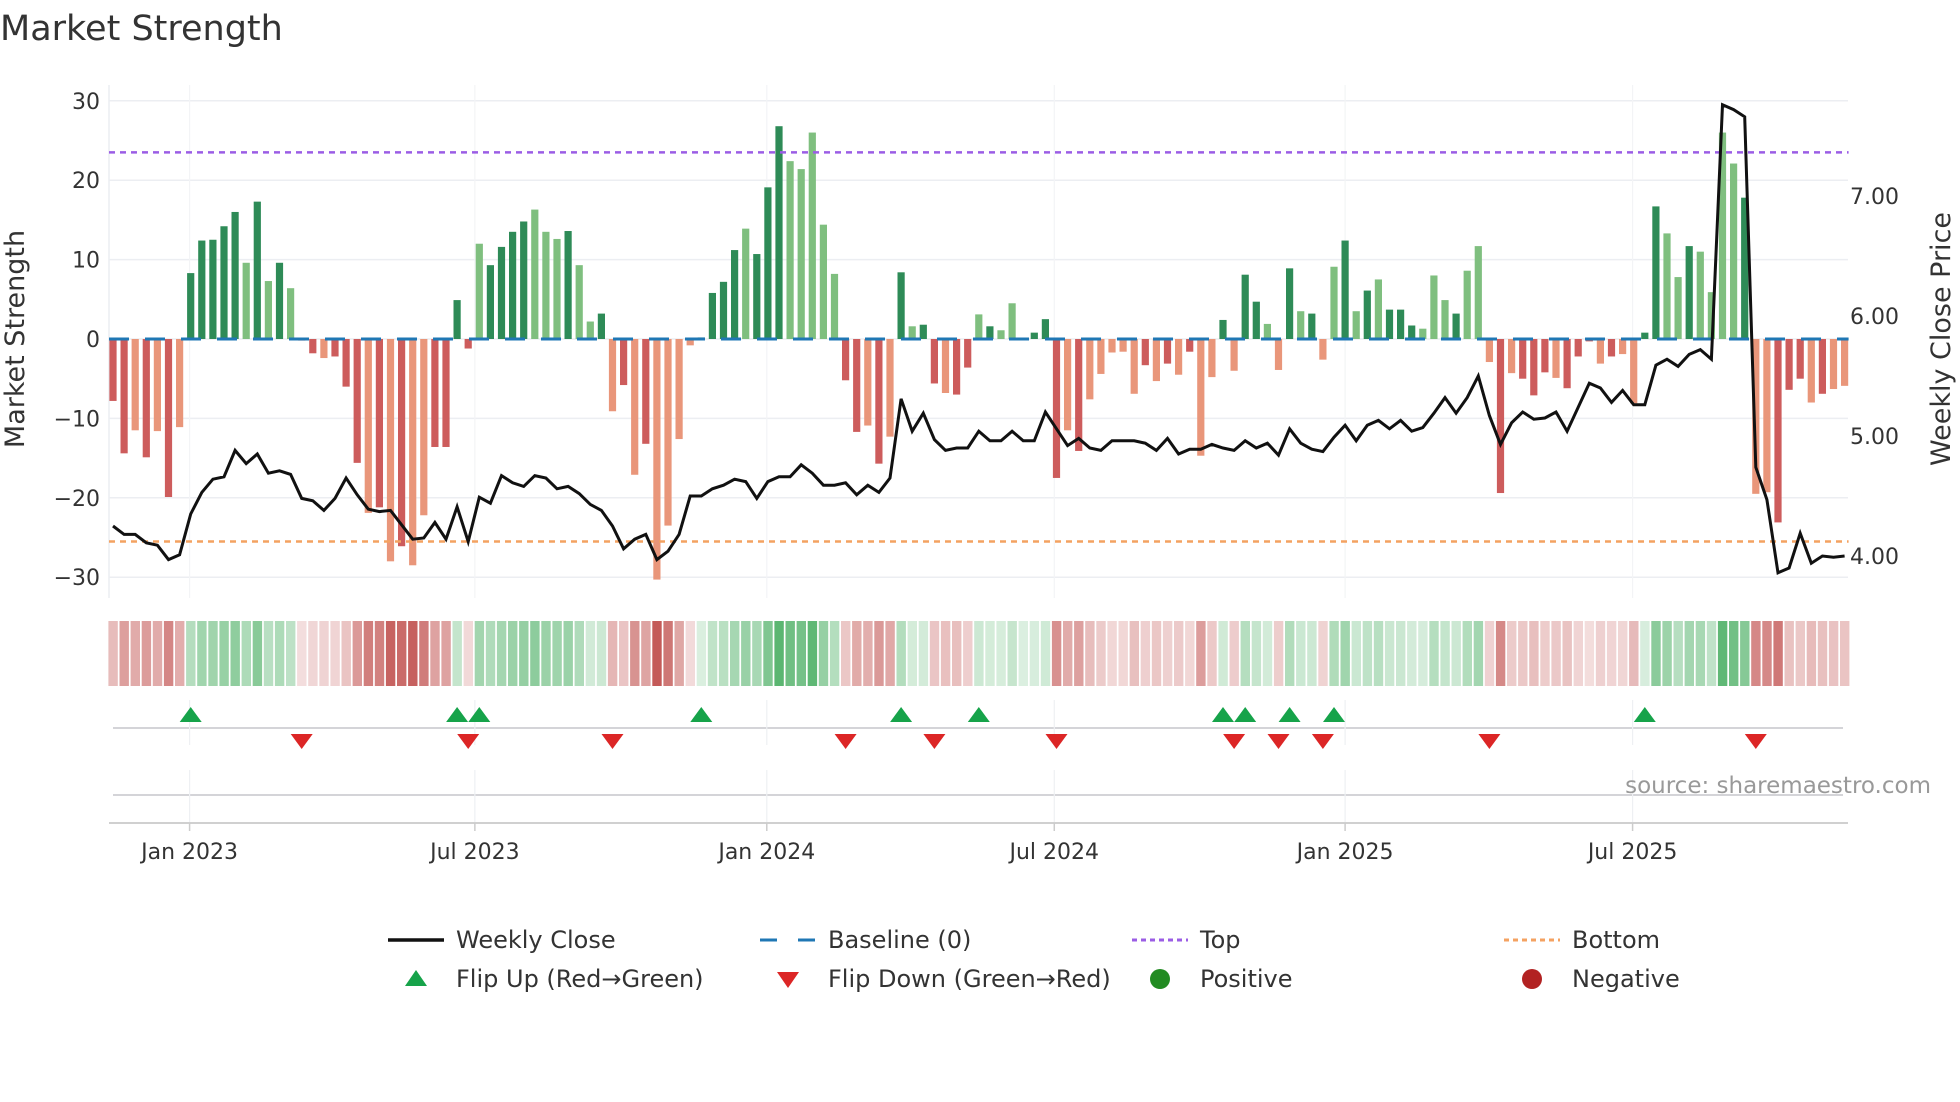 The image size is (1960, 1102). I want to click on x-tick-label: Jan 2024, so click(765, 852).